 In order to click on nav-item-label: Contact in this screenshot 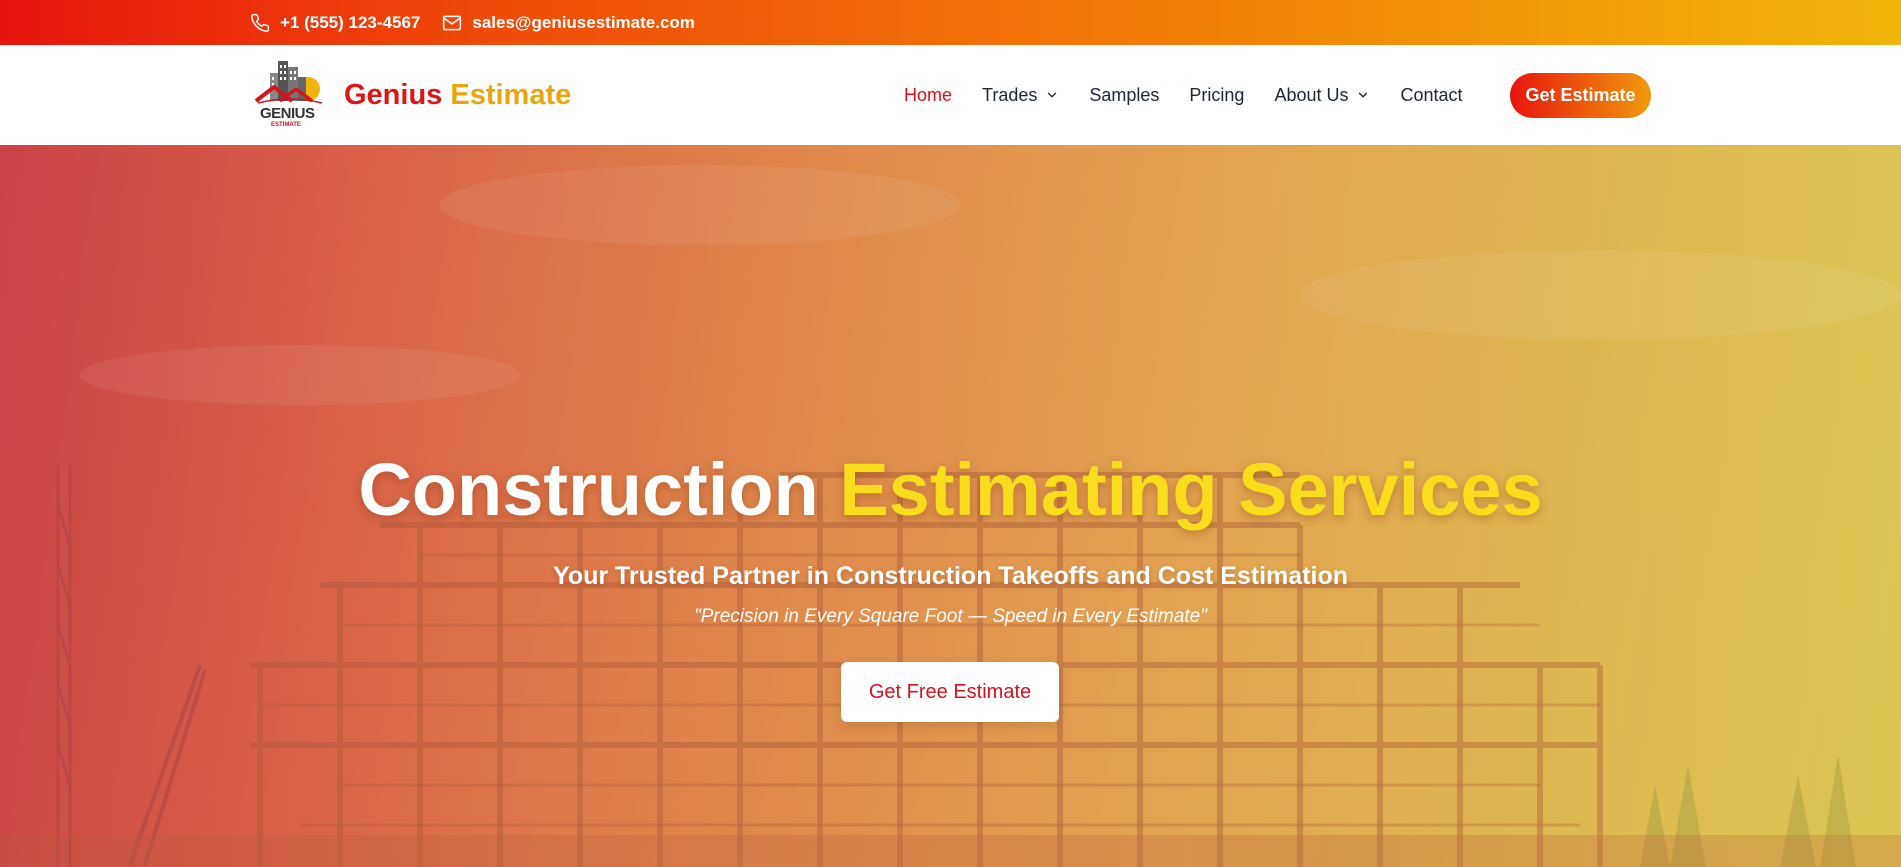, I will do `click(1431, 94)`.